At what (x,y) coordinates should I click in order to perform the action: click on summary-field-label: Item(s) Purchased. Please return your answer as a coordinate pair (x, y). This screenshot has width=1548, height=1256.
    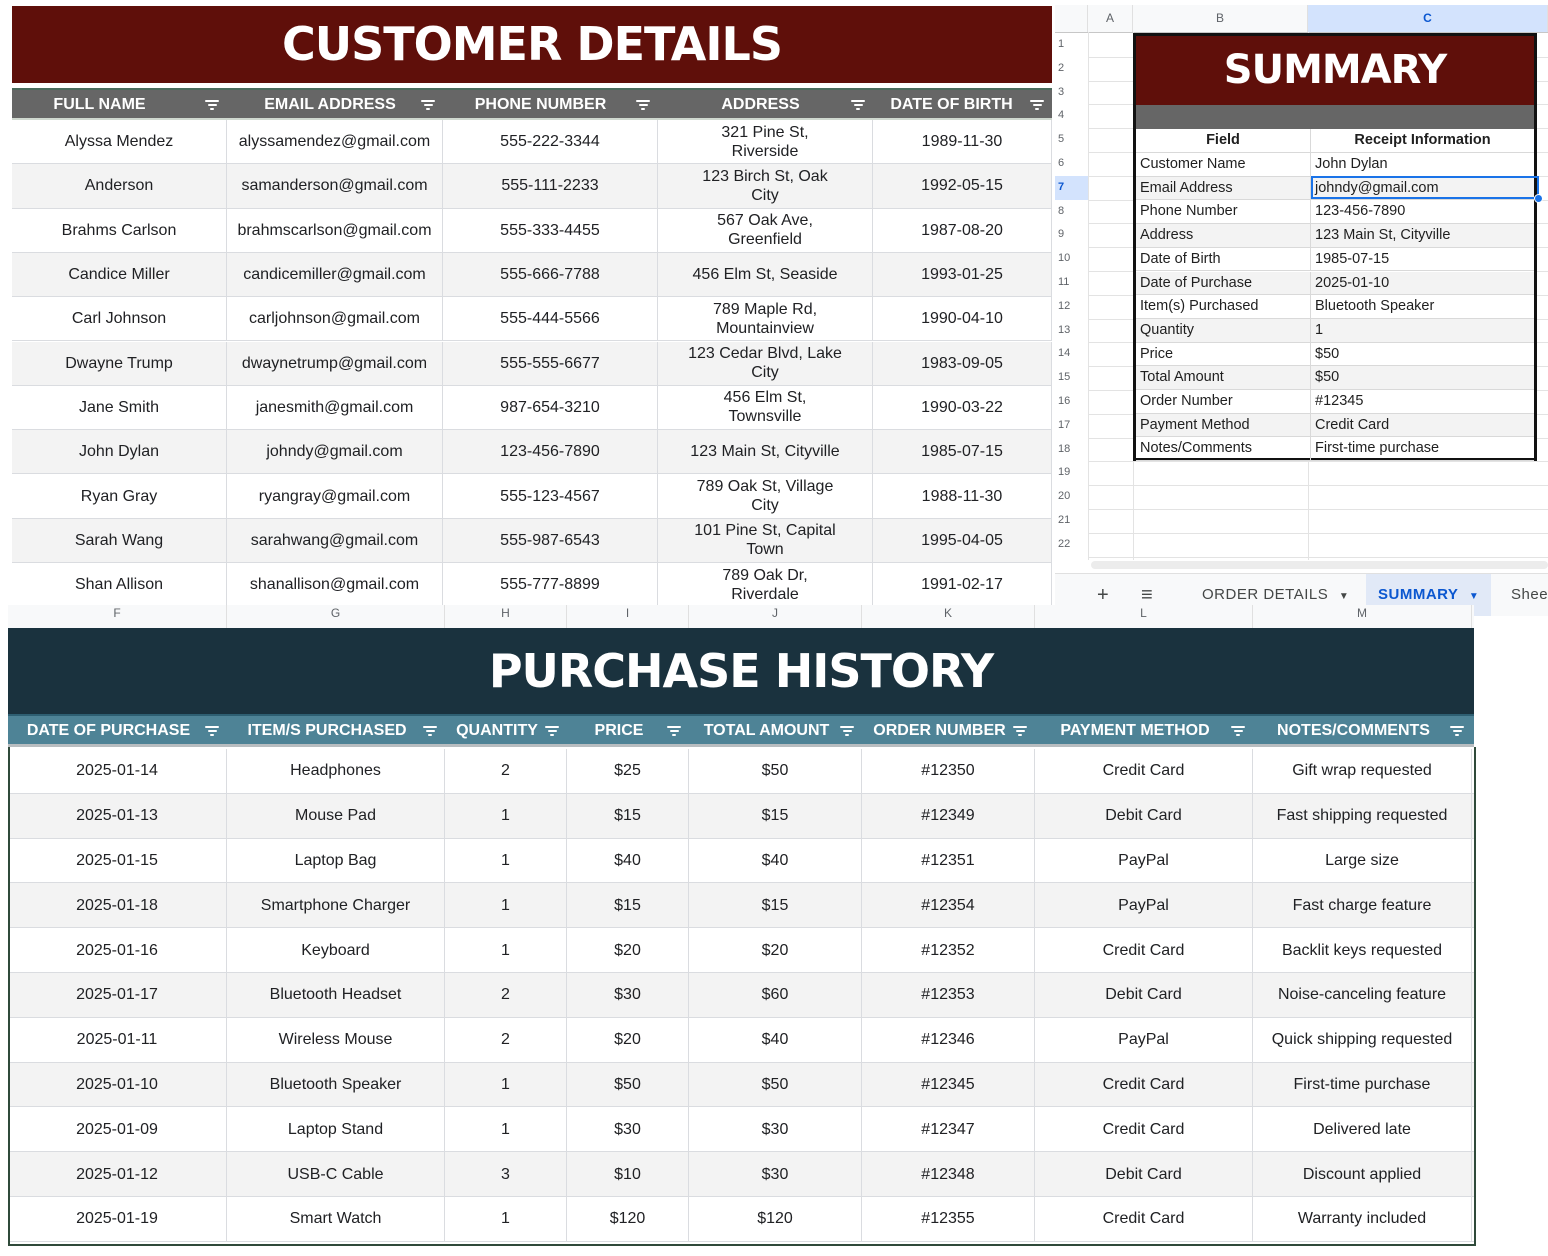
    Looking at the image, I should click on (1223, 306).